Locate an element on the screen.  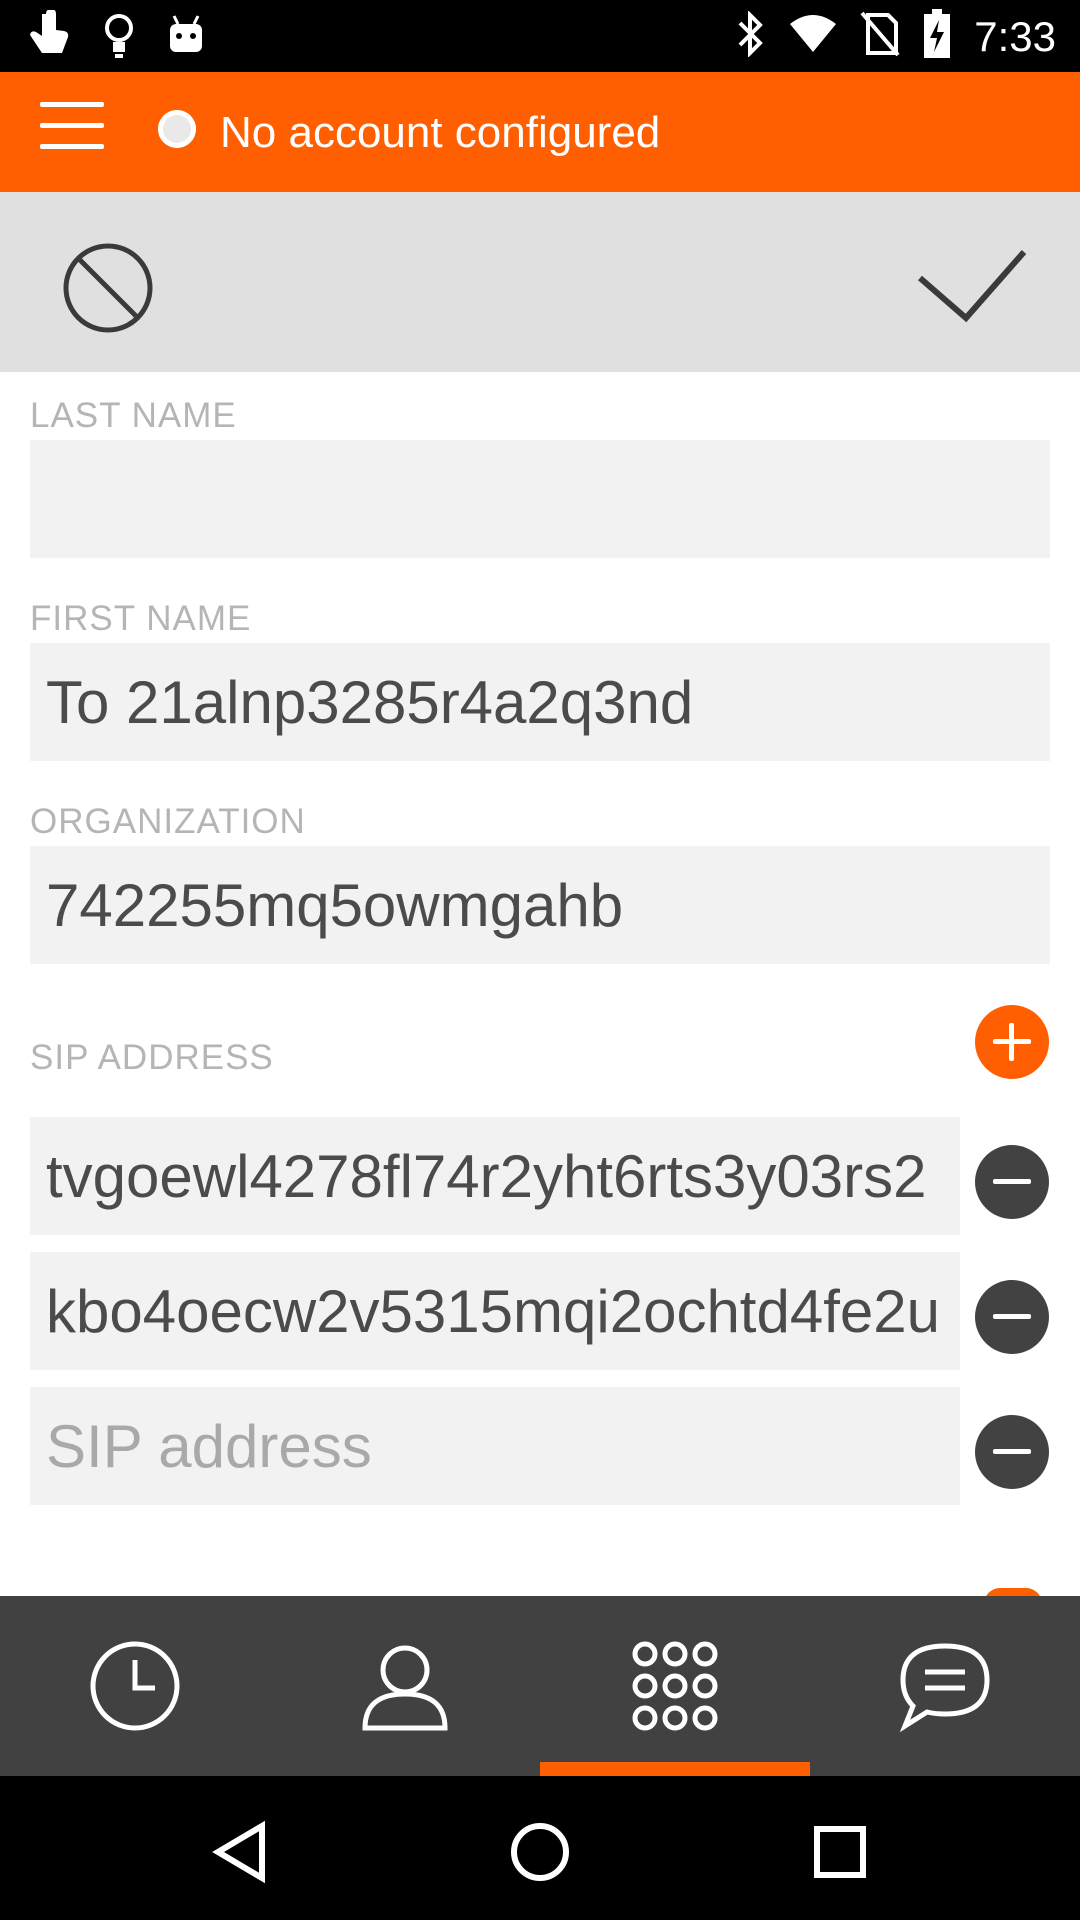
clock-time: 7:33 is located at coordinates (1015, 36).